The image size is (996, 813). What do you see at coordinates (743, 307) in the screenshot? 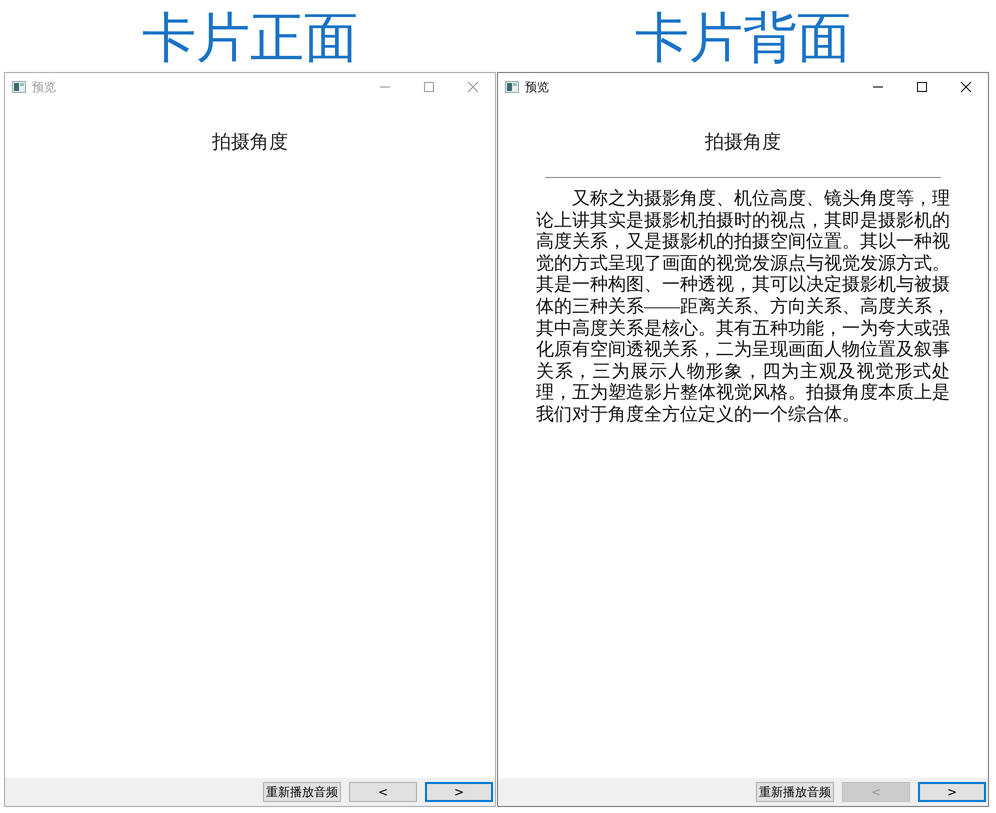
I see `card-text: 又称之为摄影角度、机位高度、镜头角度等，理论上讲其实是摄影机拍摄时的视点，其即是摄影机的高度关系，又是摄影机的拍摄空间位置。其以一种视觉的方式呈现了画面的视觉发源点与视觉发源方式。其是一种构图、一种透视，其可以决定摄影机与被摄体的三种关系——距离关系、方向关系、高度关系，其中高度关系是核心。其有五种功能，一为夸大或强化原有空间透视关系，二为呈现画面人物位置及叙事关系，三为展示人物形象，四为主观及视觉形式处理，五为塑造影片整体视觉风格。拍摄角度本质上是我们对于角度全方位定义的一个综合体。` at bounding box center [743, 307].